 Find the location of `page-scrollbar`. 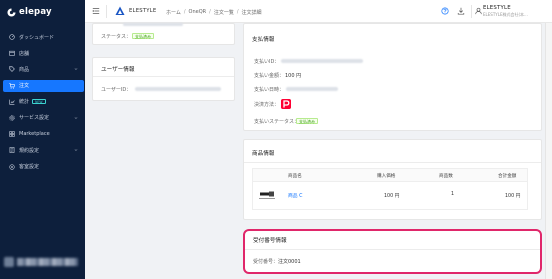

page-scrollbar is located at coordinates (548, 151).